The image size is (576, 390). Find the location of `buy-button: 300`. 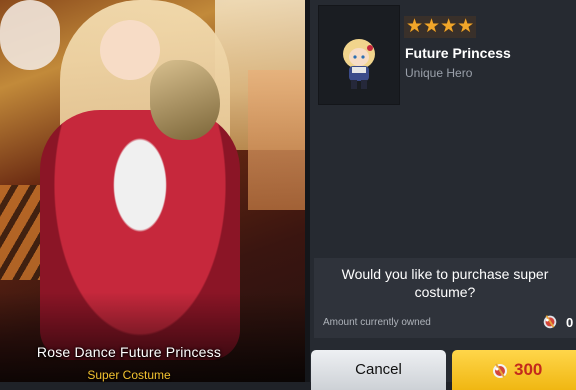

buy-button: 300 is located at coordinates (514, 370).